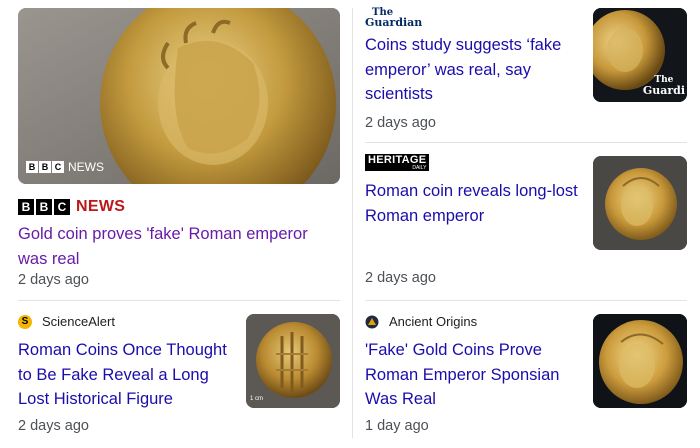 This screenshot has width=700, height=448. What do you see at coordinates (394, 22) in the screenshot?
I see `guardian-logo-line2: Guardian` at bounding box center [394, 22].